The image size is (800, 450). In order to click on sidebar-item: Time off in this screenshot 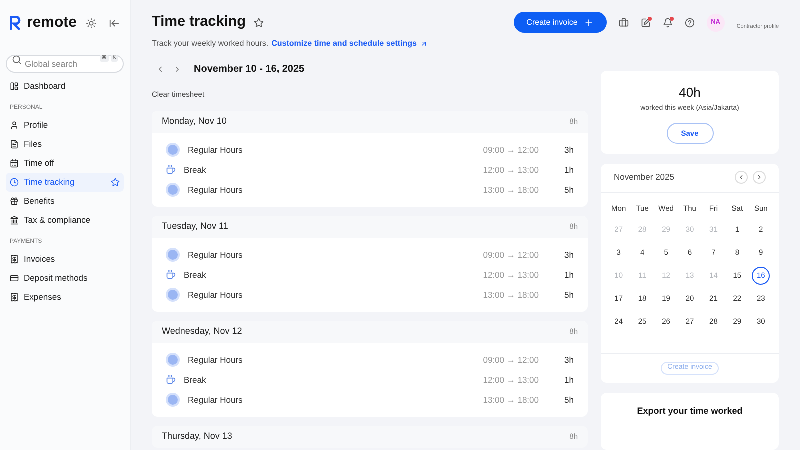, I will do `click(65, 163)`.